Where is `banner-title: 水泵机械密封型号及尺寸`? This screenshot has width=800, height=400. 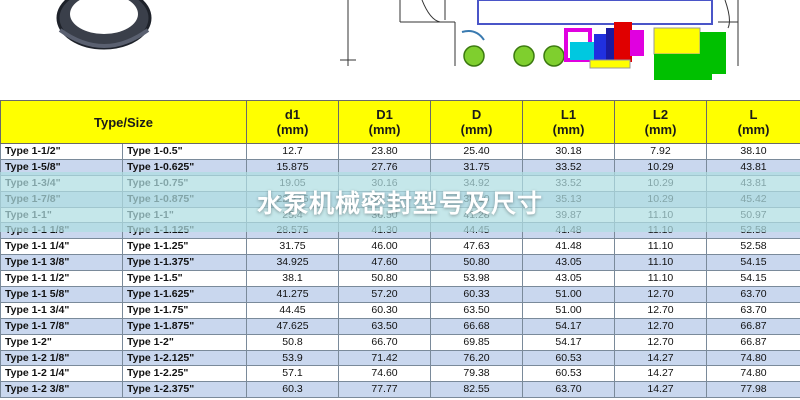
banner-title: 水泵机械密封型号及尺寸 is located at coordinates (399, 203).